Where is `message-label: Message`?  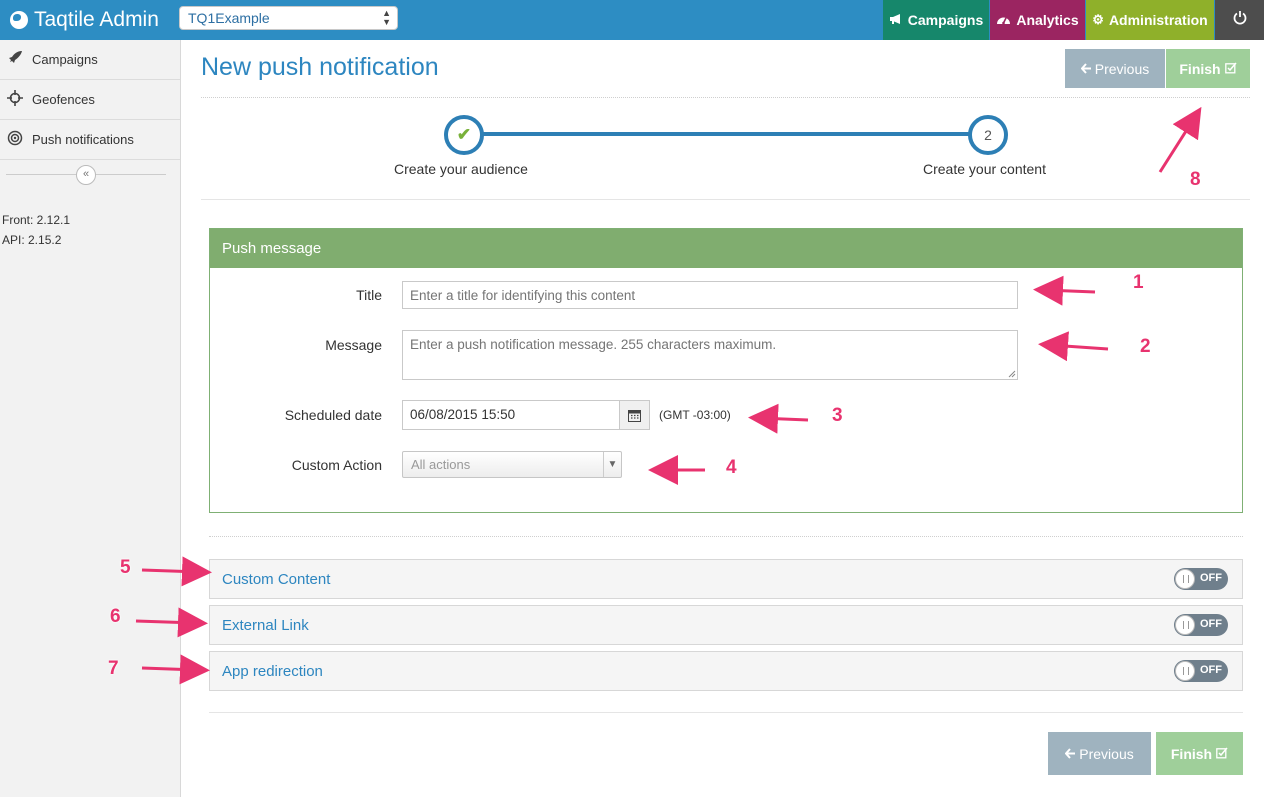 message-label: Message is located at coordinates (353, 345).